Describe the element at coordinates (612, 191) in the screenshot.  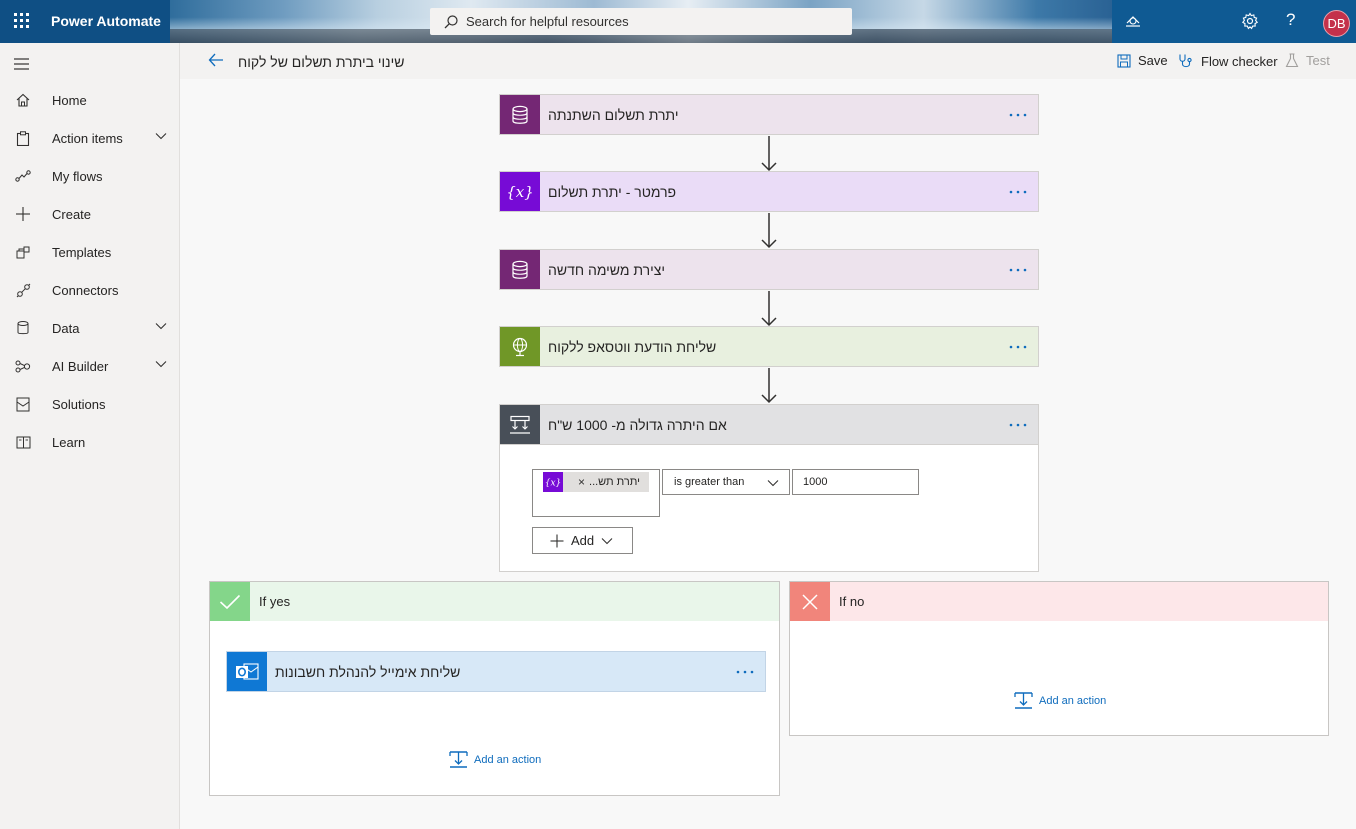
I see `step-title: פרמטר - יתרת תשלום` at that location.